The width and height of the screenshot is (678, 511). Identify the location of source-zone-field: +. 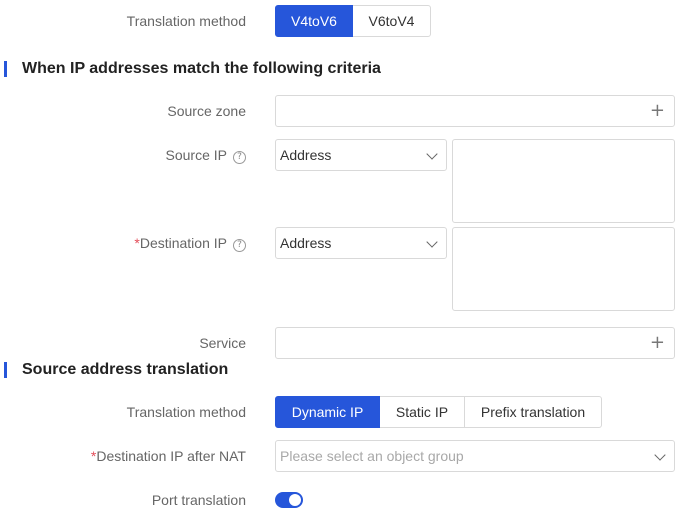
(475, 111).